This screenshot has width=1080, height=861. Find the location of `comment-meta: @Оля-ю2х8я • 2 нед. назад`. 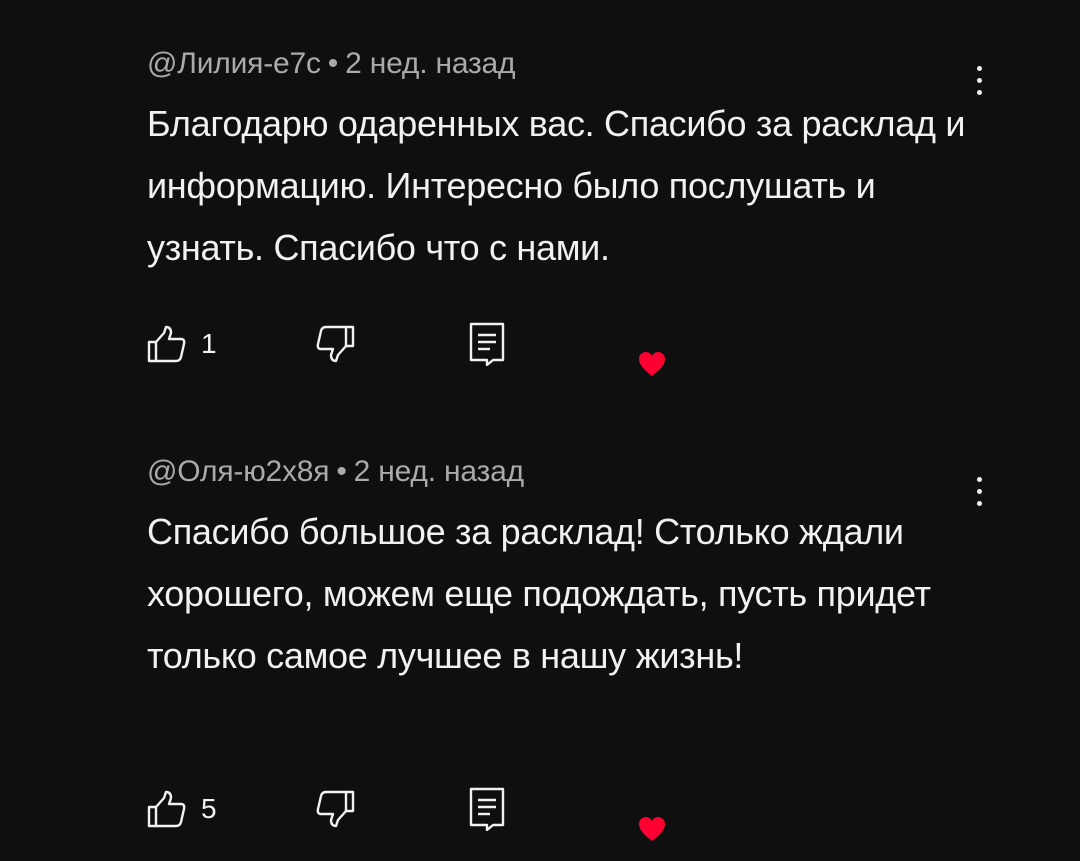

comment-meta: @Оля-ю2х8я • 2 нед. назад is located at coordinates (562, 472).